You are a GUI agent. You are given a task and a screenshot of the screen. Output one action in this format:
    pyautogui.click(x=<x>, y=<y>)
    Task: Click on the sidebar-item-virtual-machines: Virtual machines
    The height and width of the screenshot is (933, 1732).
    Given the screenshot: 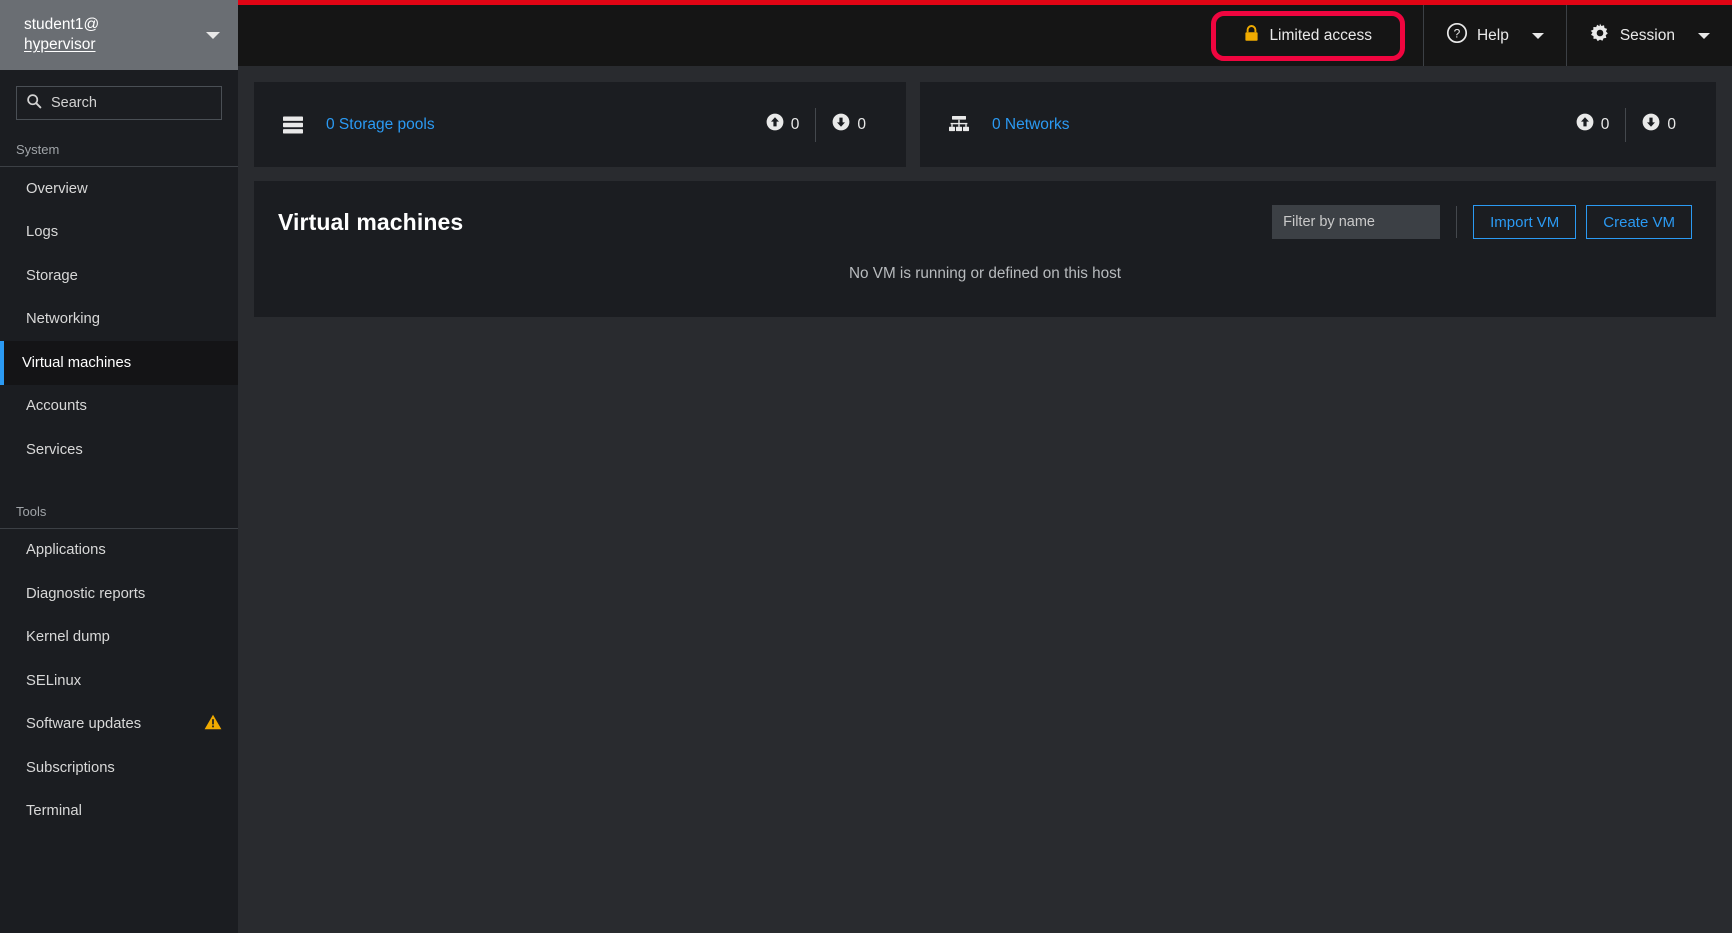 What is the action you would take?
    pyautogui.click(x=119, y=363)
    